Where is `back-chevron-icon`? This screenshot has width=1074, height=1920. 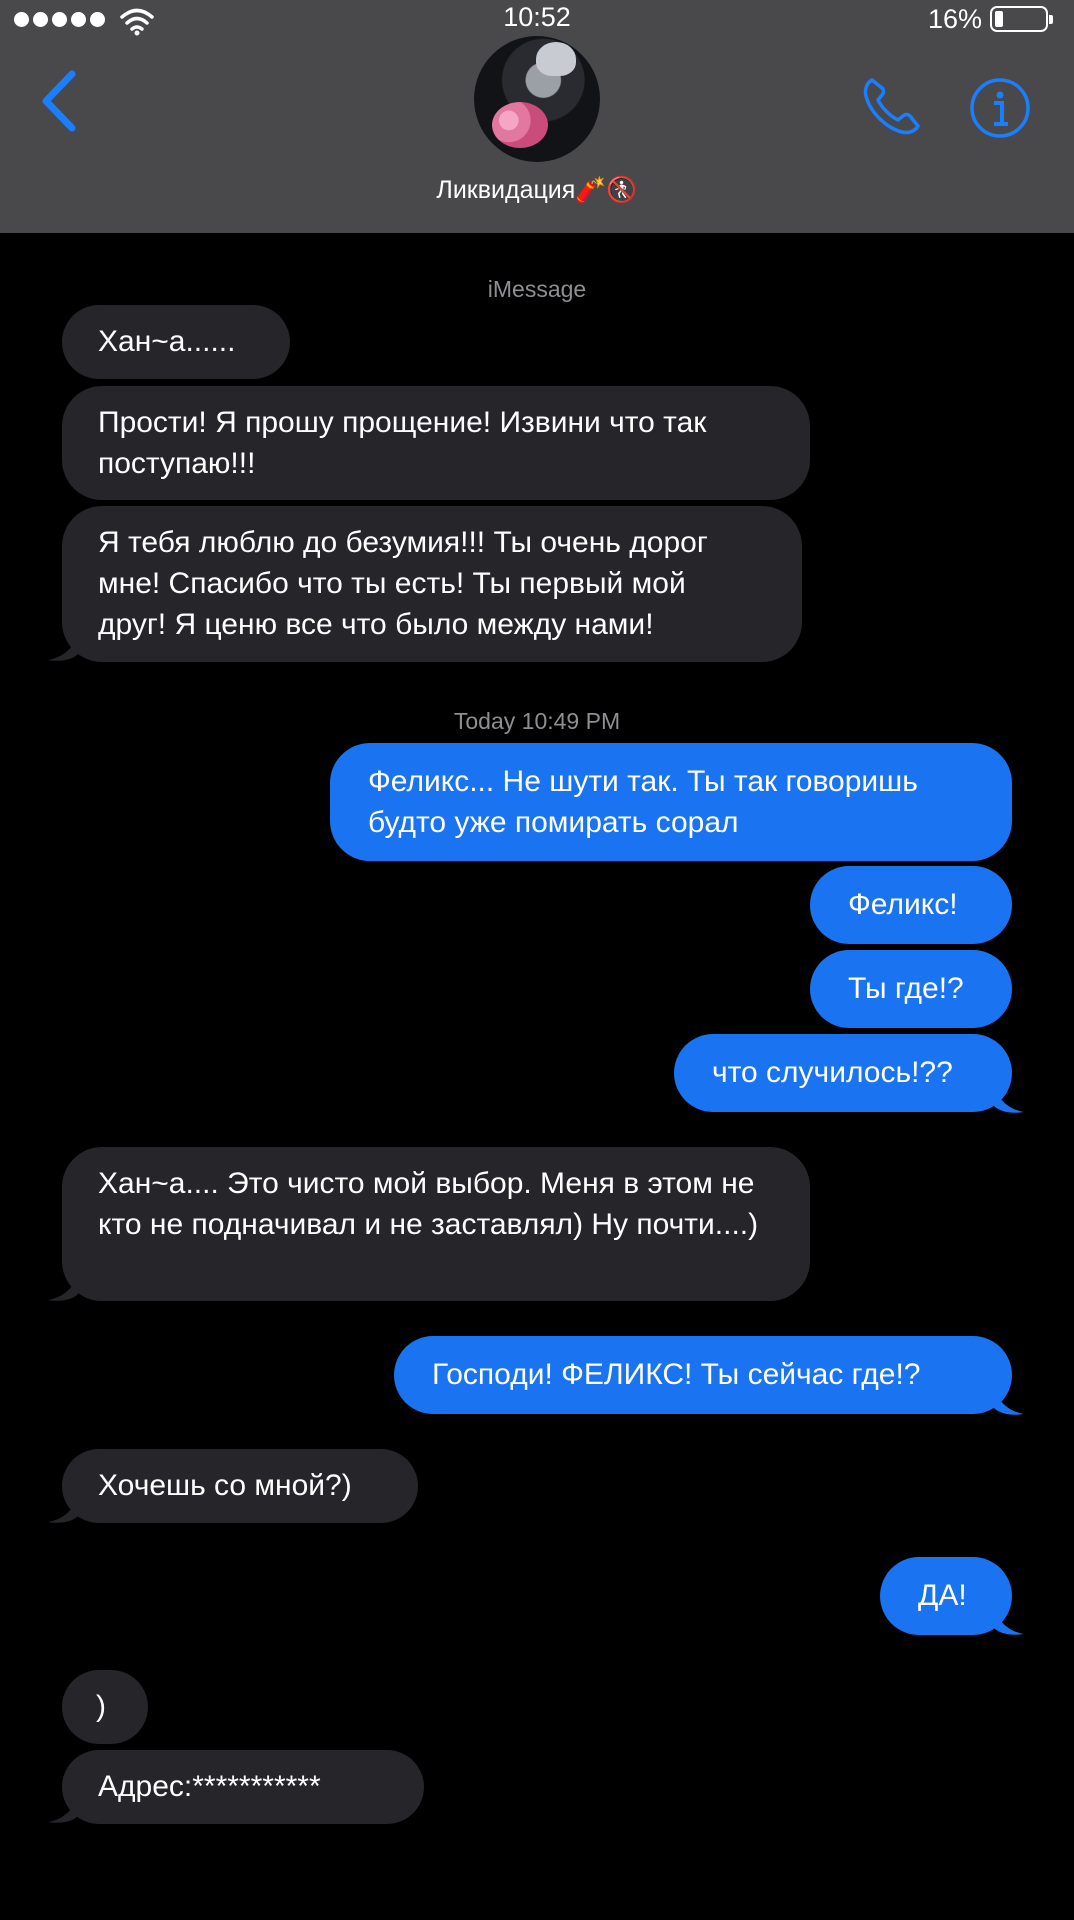
back-chevron-icon is located at coordinates (59, 101).